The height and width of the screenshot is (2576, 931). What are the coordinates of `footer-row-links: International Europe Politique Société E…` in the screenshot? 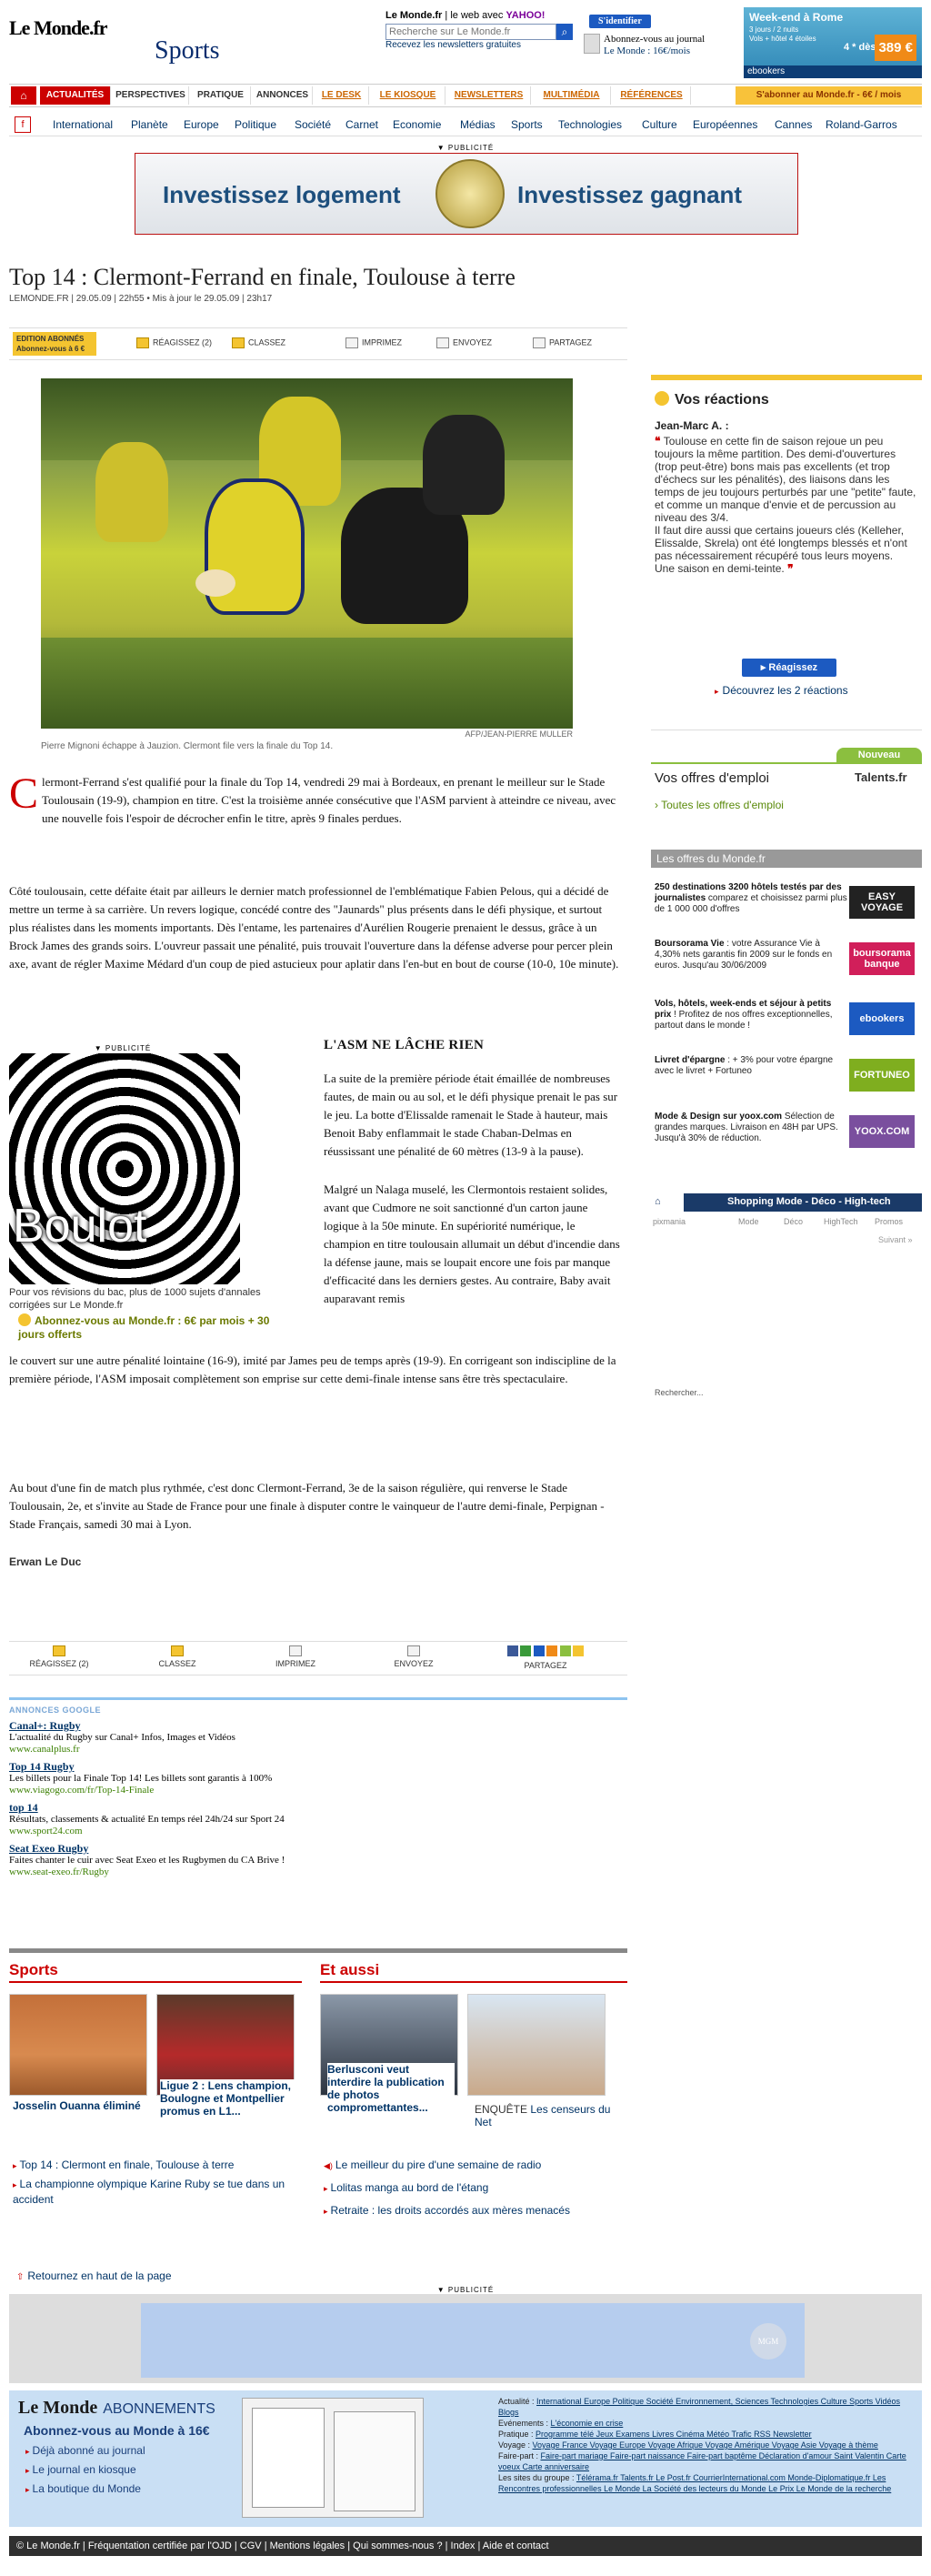 It's located at (699, 2407).